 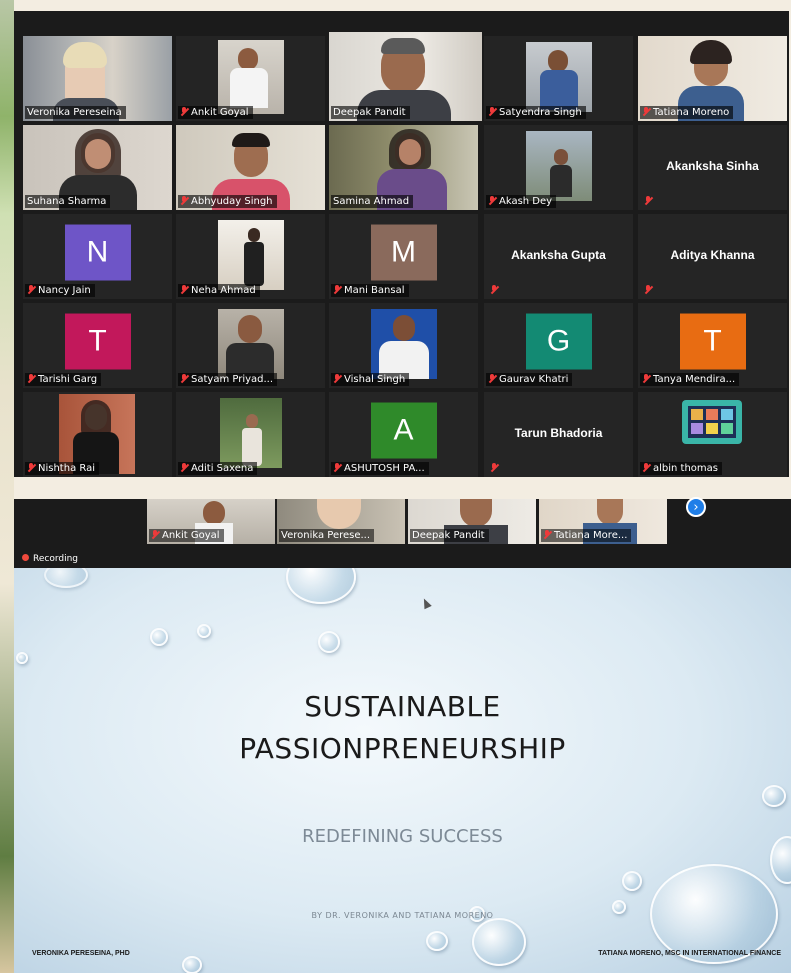 What do you see at coordinates (250, 434) in the screenshot?
I see `participant-tile: Aditi Saxena` at bounding box center [250, 434].